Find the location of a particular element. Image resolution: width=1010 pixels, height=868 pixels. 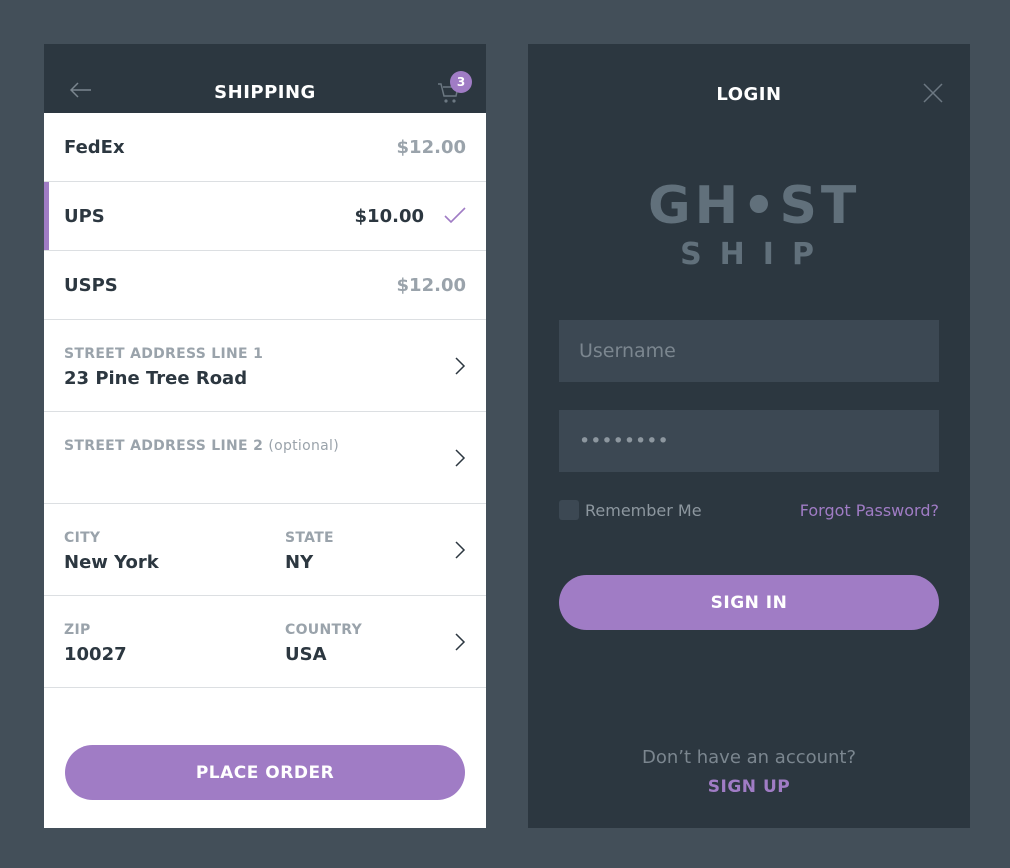

no-account-text: Don’t have an account? is located at coordinates (749, 757).